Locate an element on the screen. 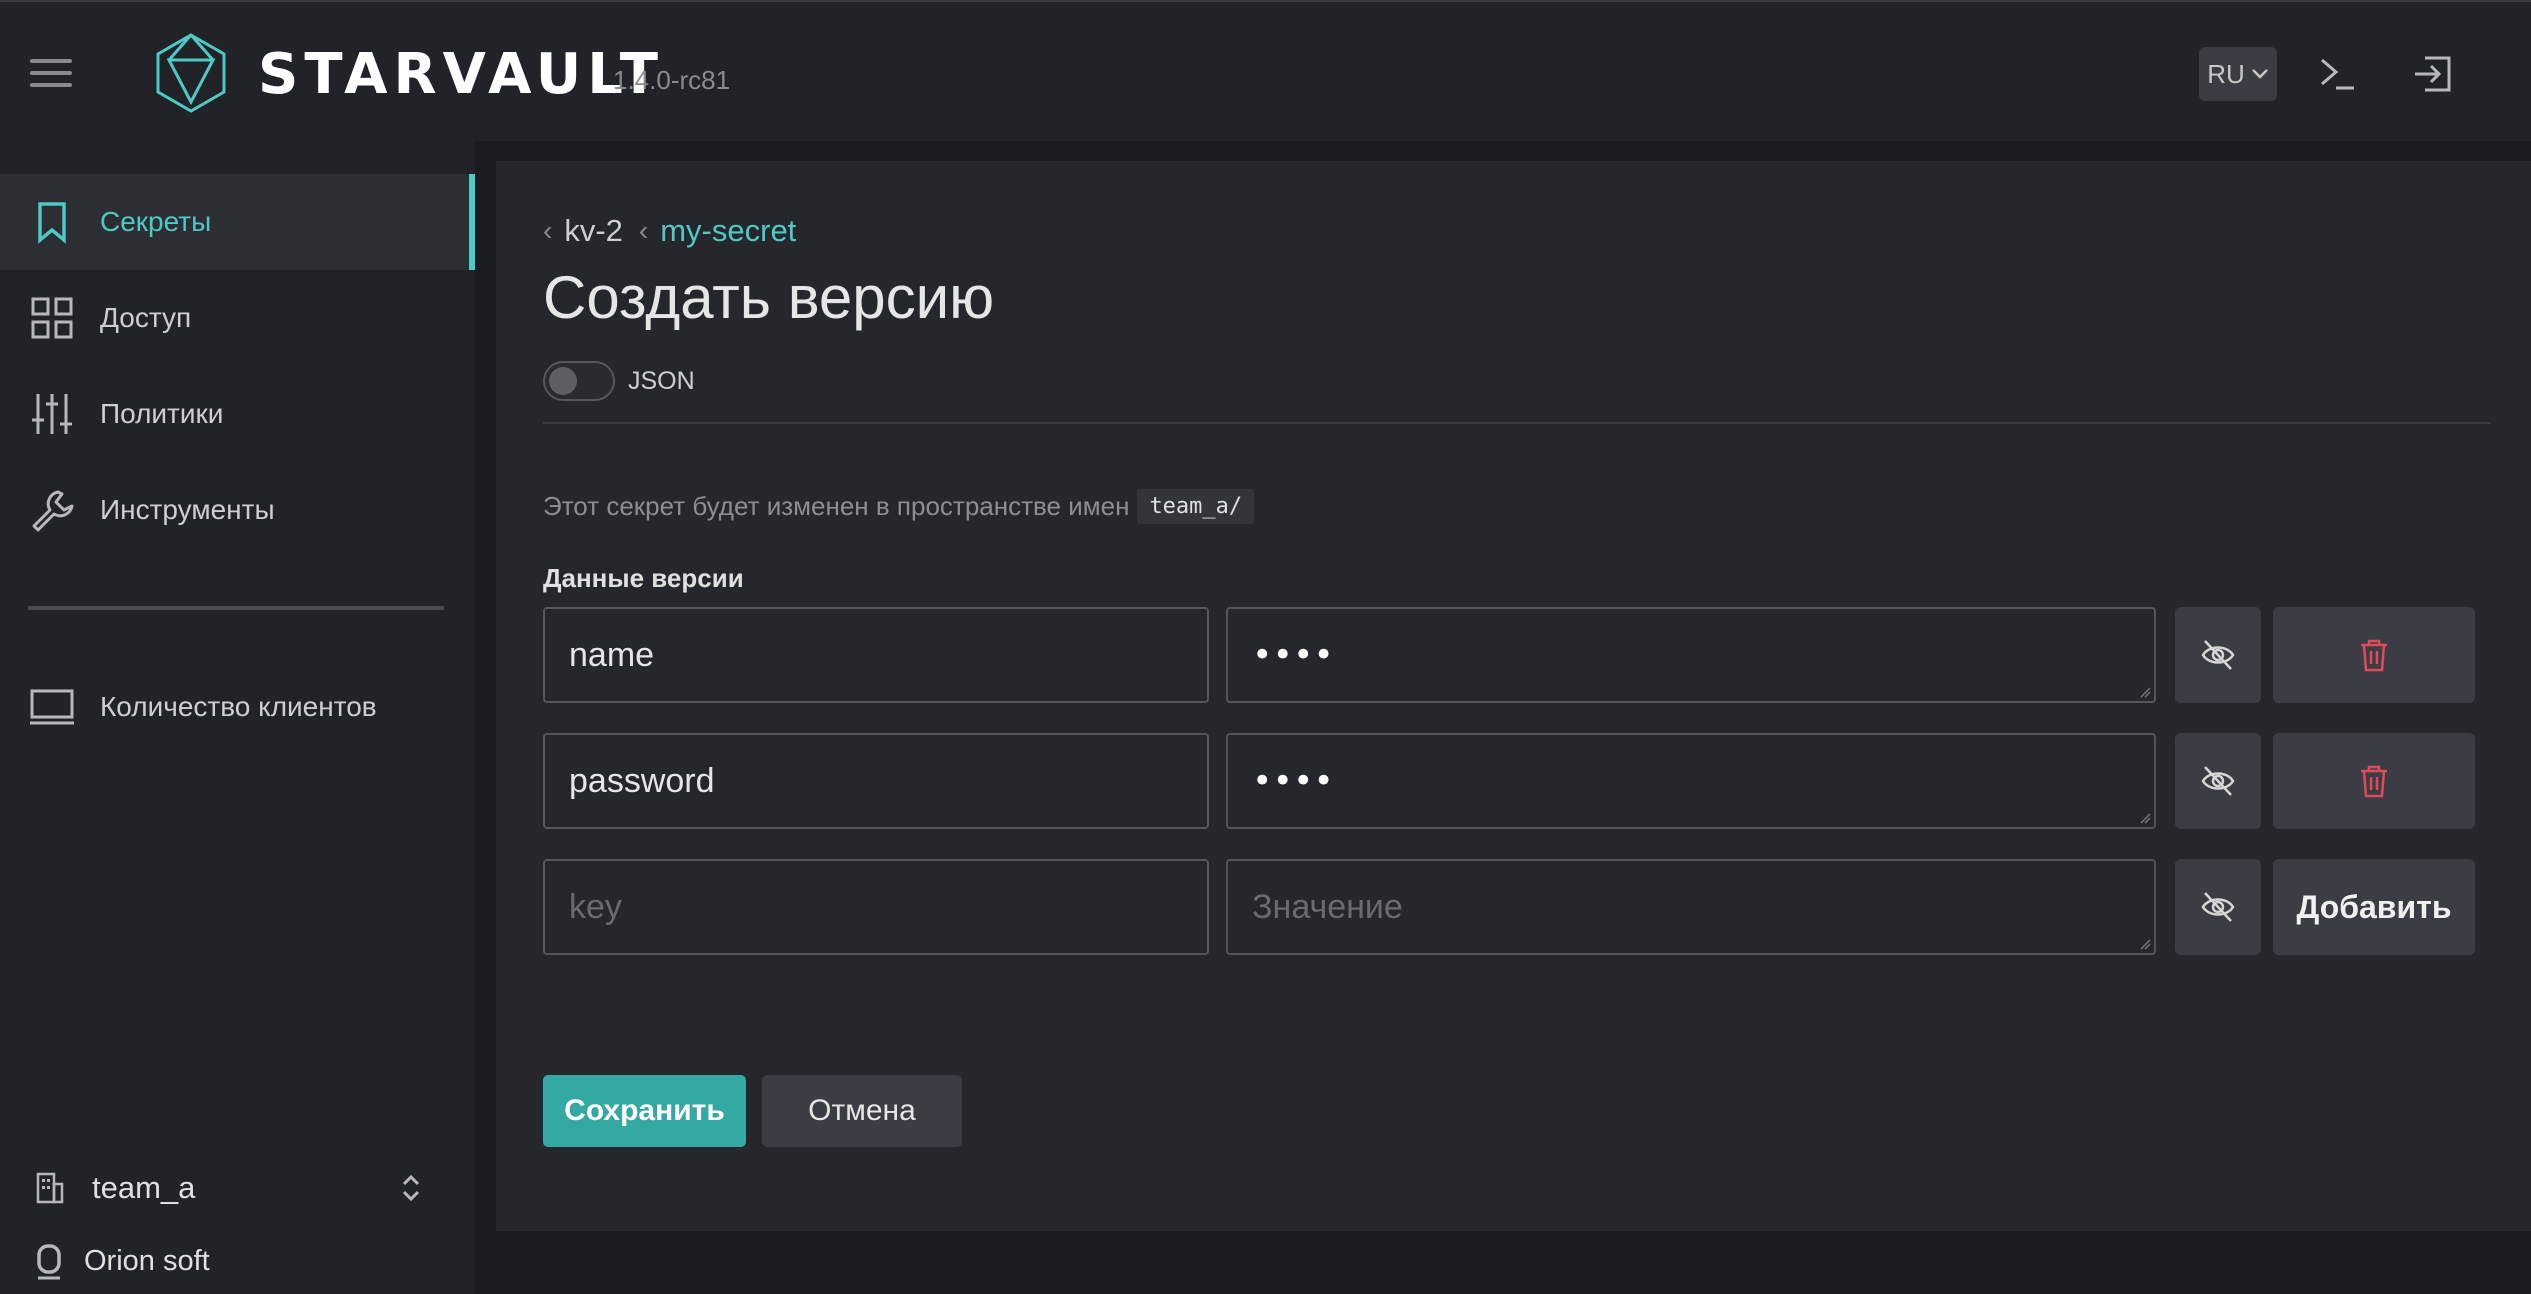  building-icon is located at coordinates (50, 1188).